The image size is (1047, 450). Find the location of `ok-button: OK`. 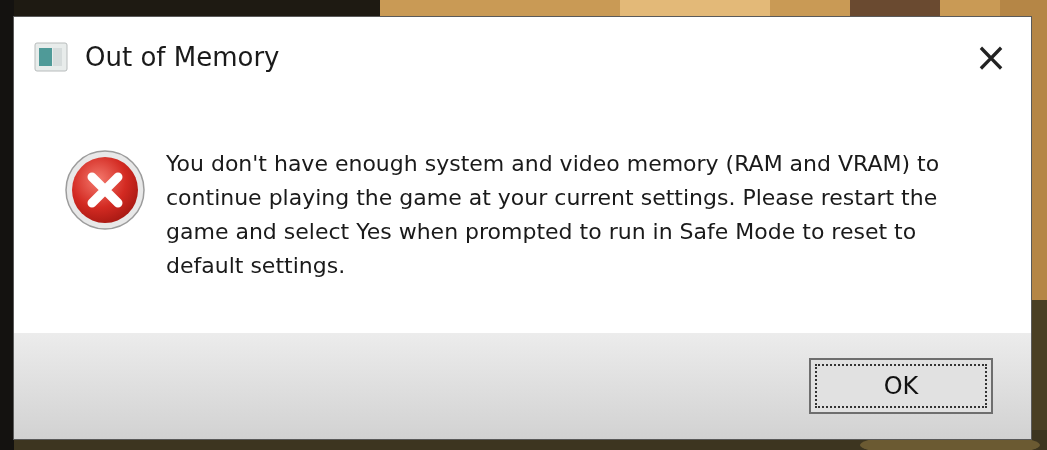

ok-button: OK is located at coordinates (901, 386).